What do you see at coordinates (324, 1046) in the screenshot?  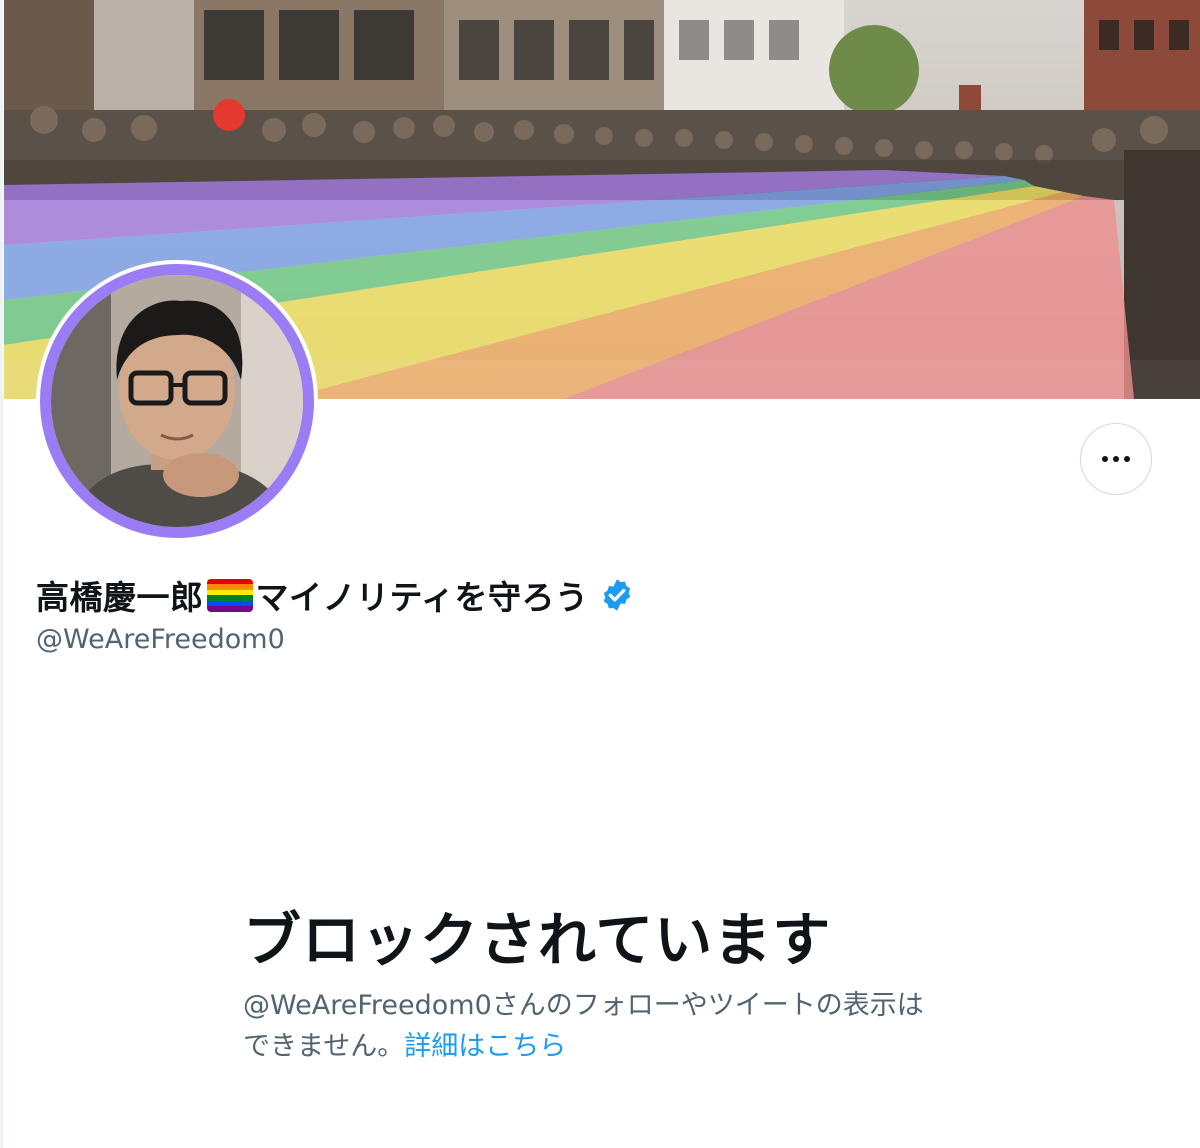 I see `blocked-desc-line2: できません。` at bounding box center [324, 1046].